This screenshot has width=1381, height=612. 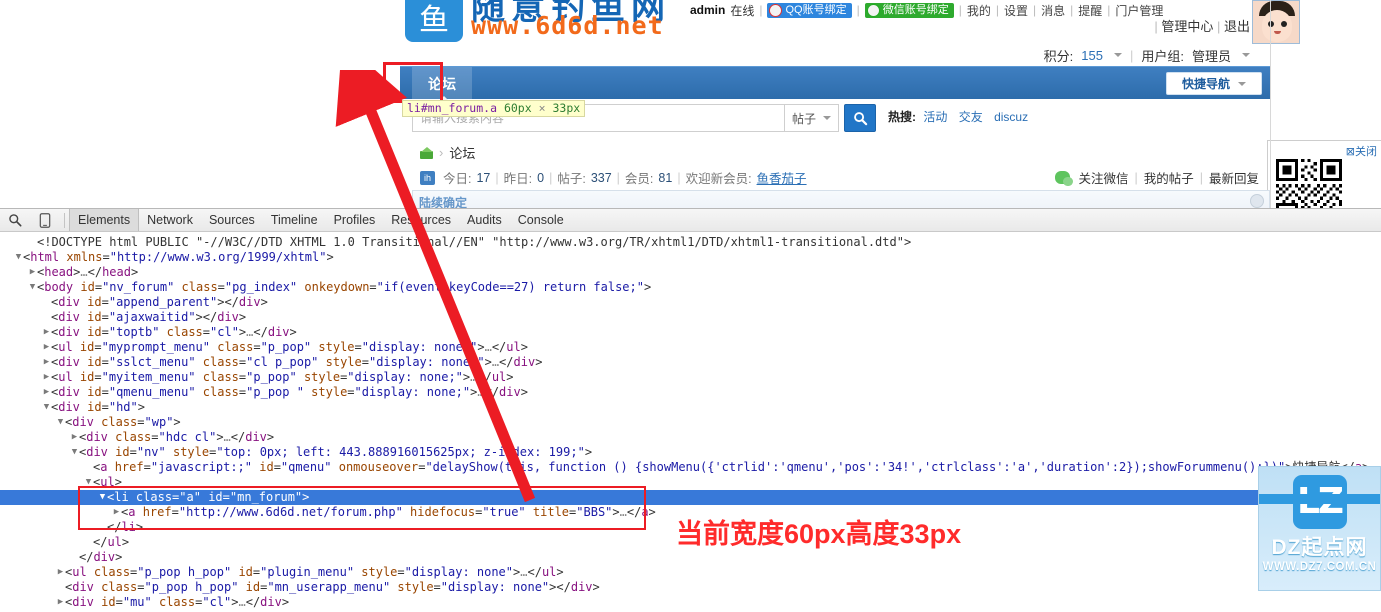 What do you see at coordinates (1090, 10) in the screenshot?
I see `topbar-link-reminders: 提醒` at bounding box center [1090, 10].